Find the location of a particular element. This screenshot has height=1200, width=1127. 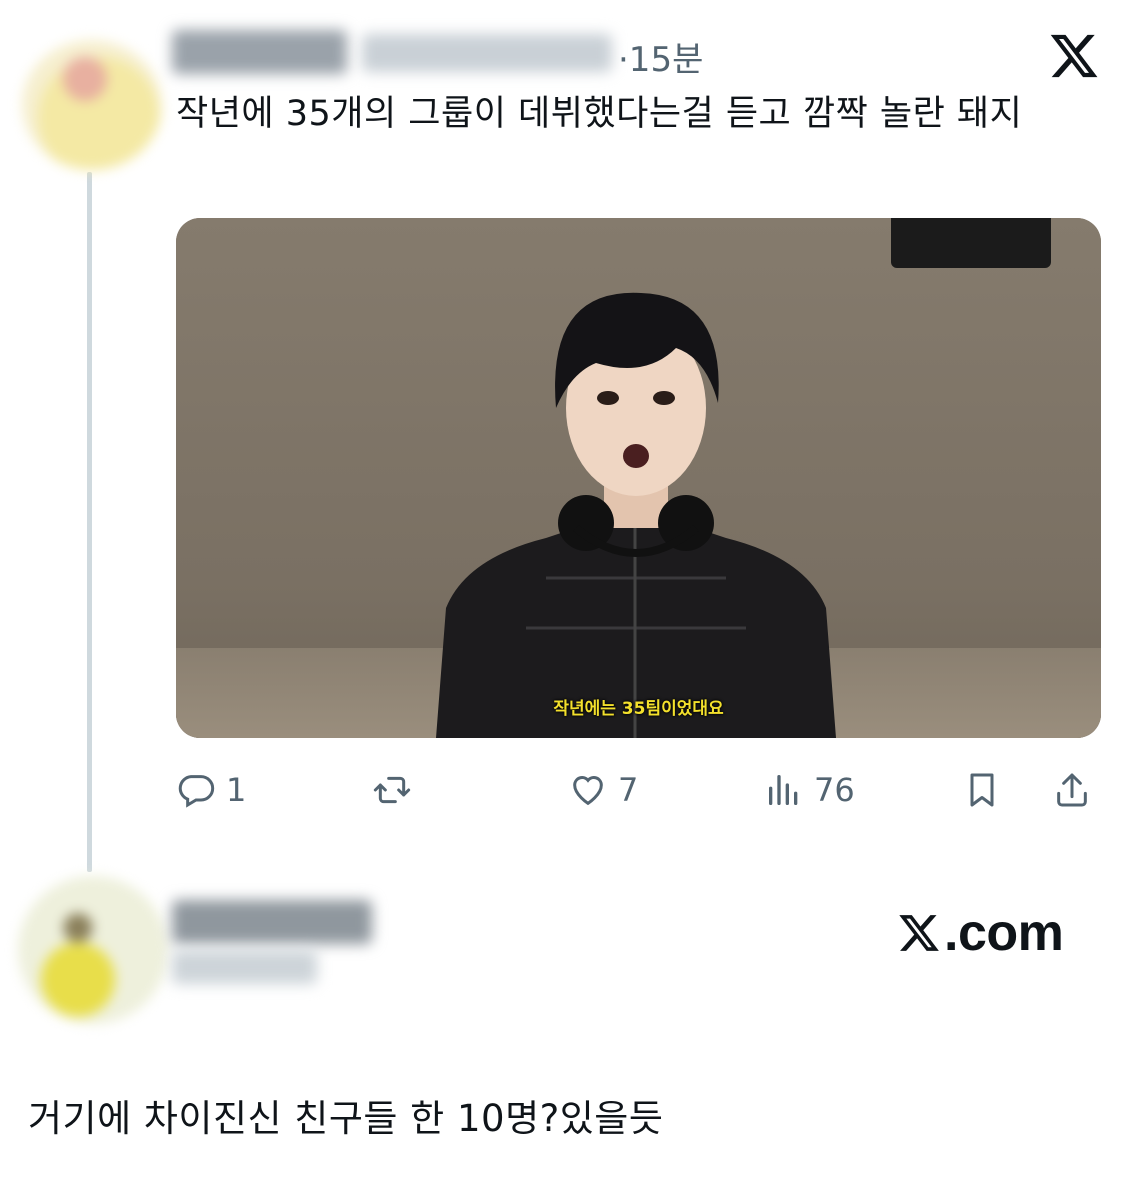

reply-text: 거기에 차이진신 친구들 한 10명?있을듯 is located at coordinates (346, 1118).